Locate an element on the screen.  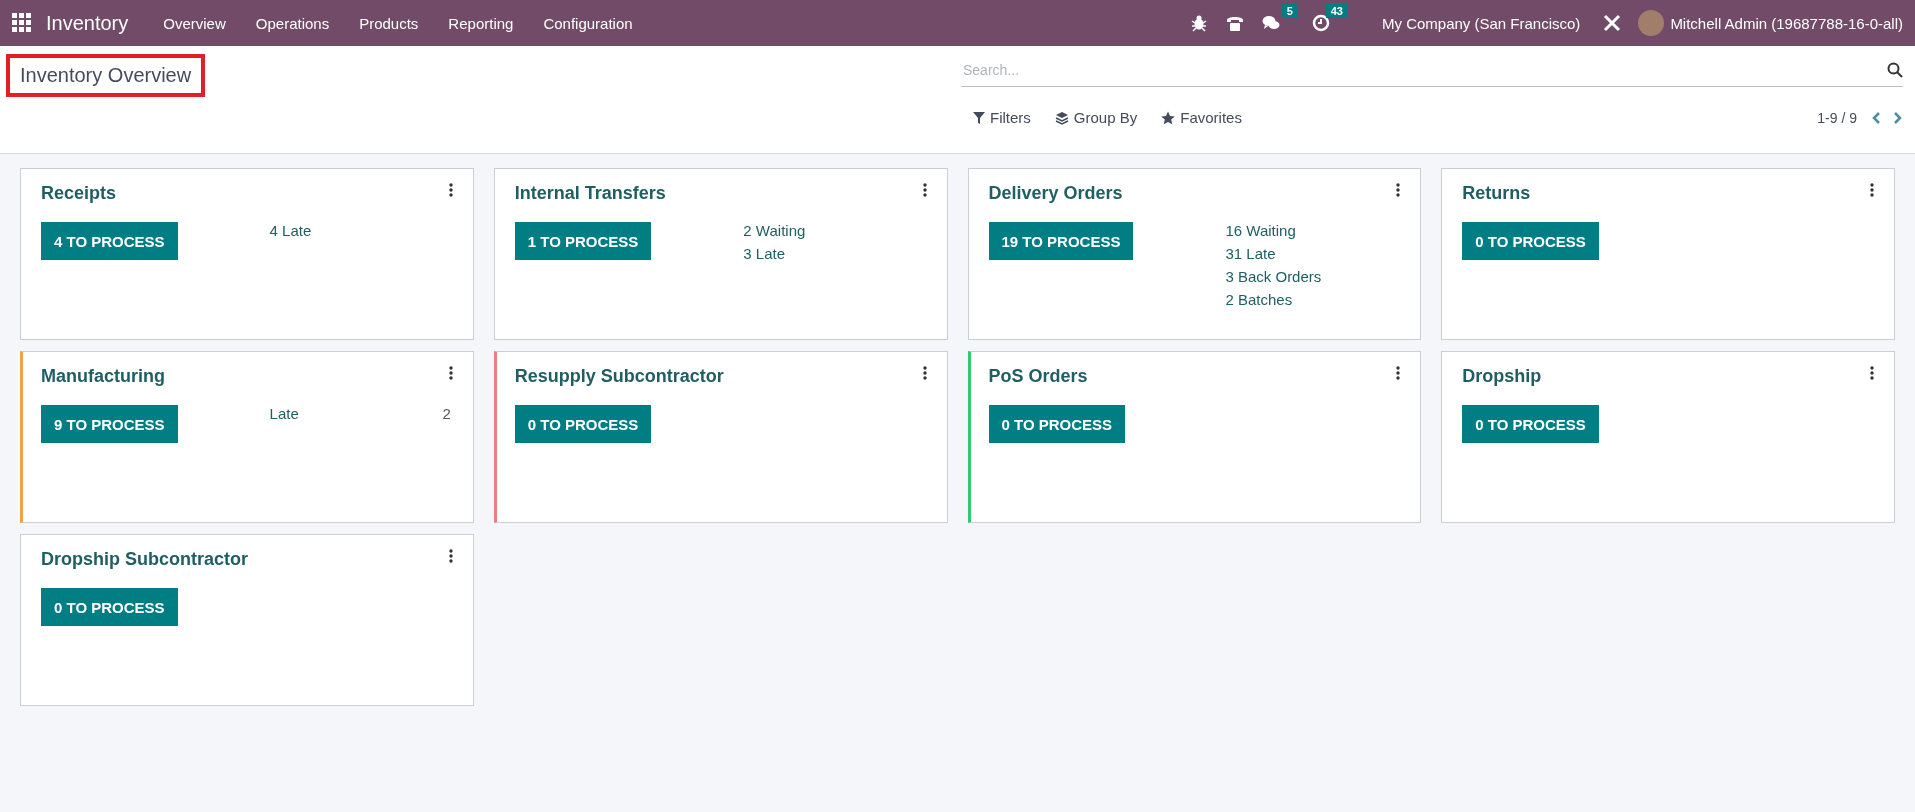
star-icon is located at coordinates (1168, 117).